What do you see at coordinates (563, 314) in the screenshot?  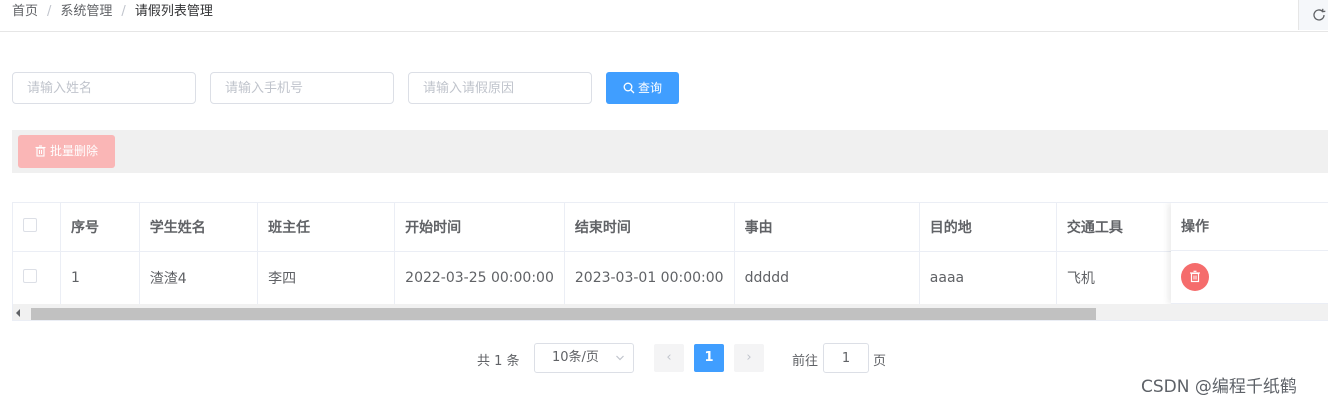 I see `scrollbar-thumb` at bounding box center [563, 314].